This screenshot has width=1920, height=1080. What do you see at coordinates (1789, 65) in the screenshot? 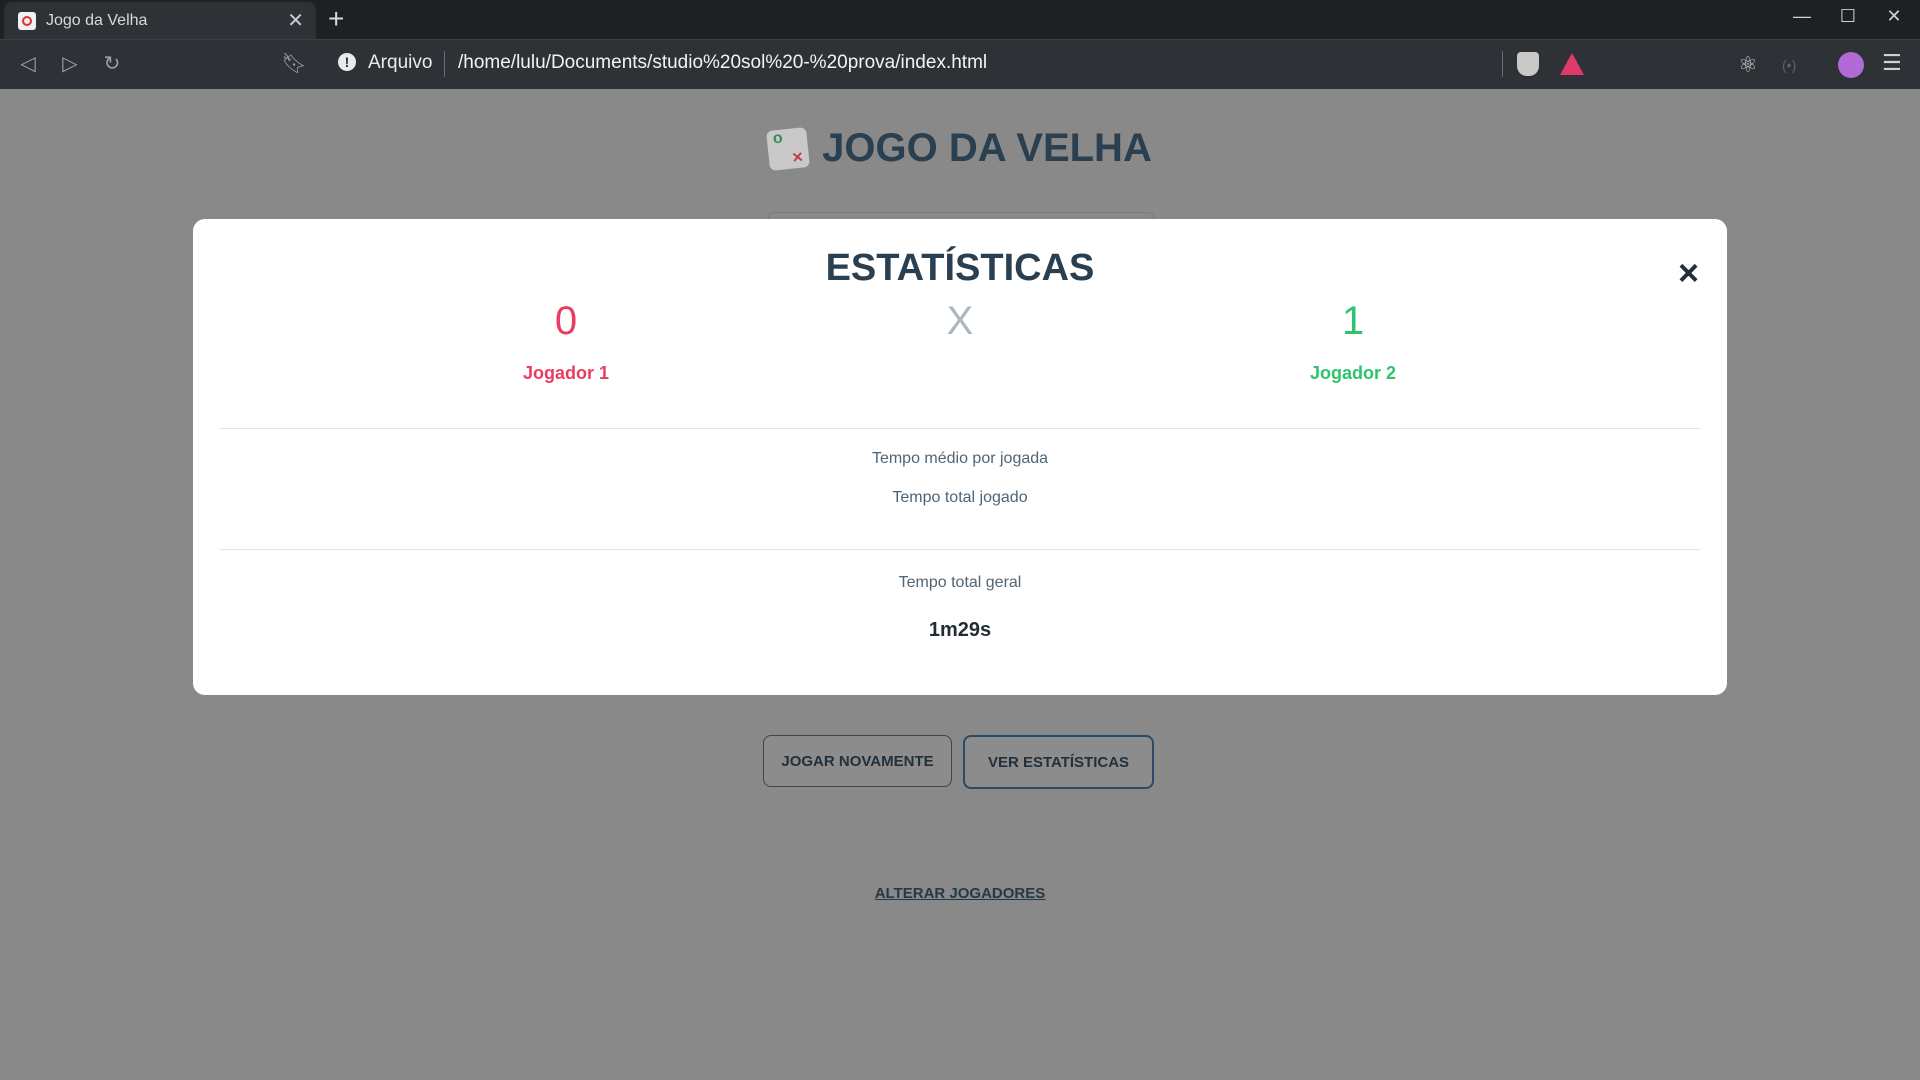
I see `extension-icon: (•)` at bounding box center [1789, 65].